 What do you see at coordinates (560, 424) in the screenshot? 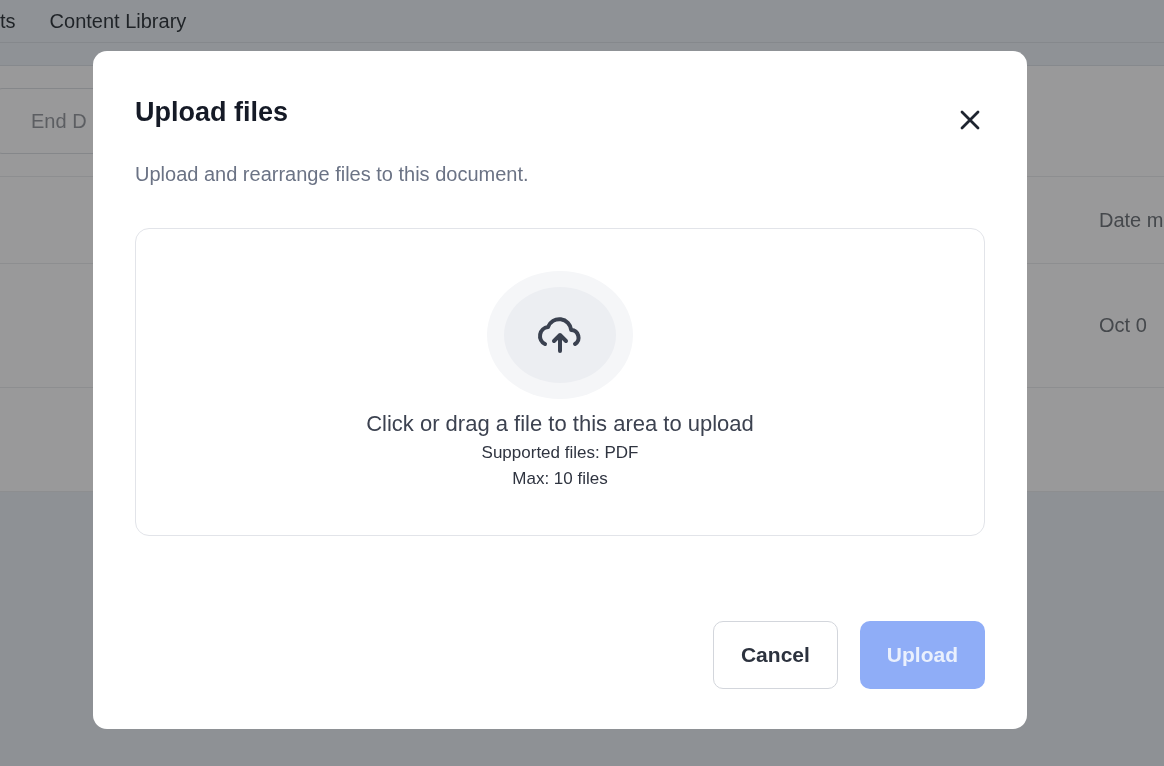
I see `drop-prompt: Click or drag a file to this area to upload` at bounding box center [560, 424].